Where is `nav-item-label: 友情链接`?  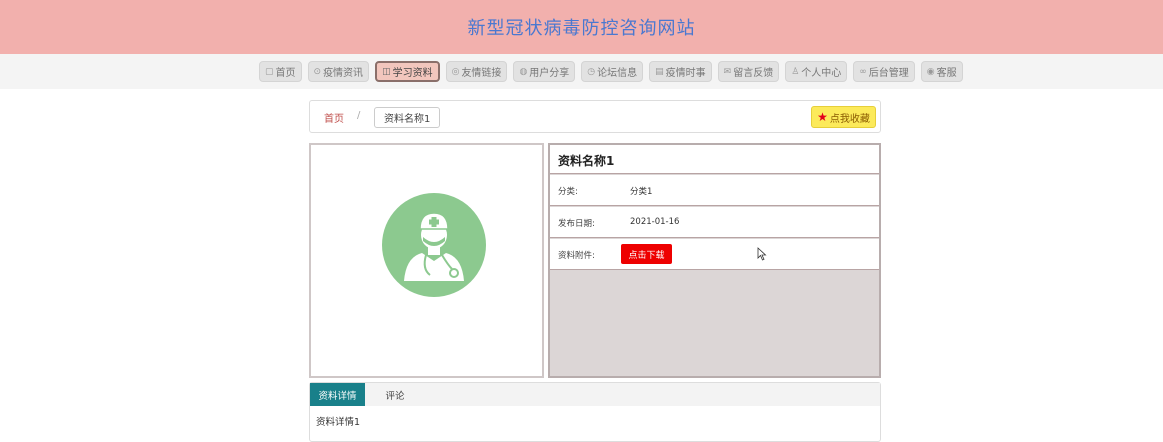
nav-item-label: 友情链接 is located at coordinates (481, 73).